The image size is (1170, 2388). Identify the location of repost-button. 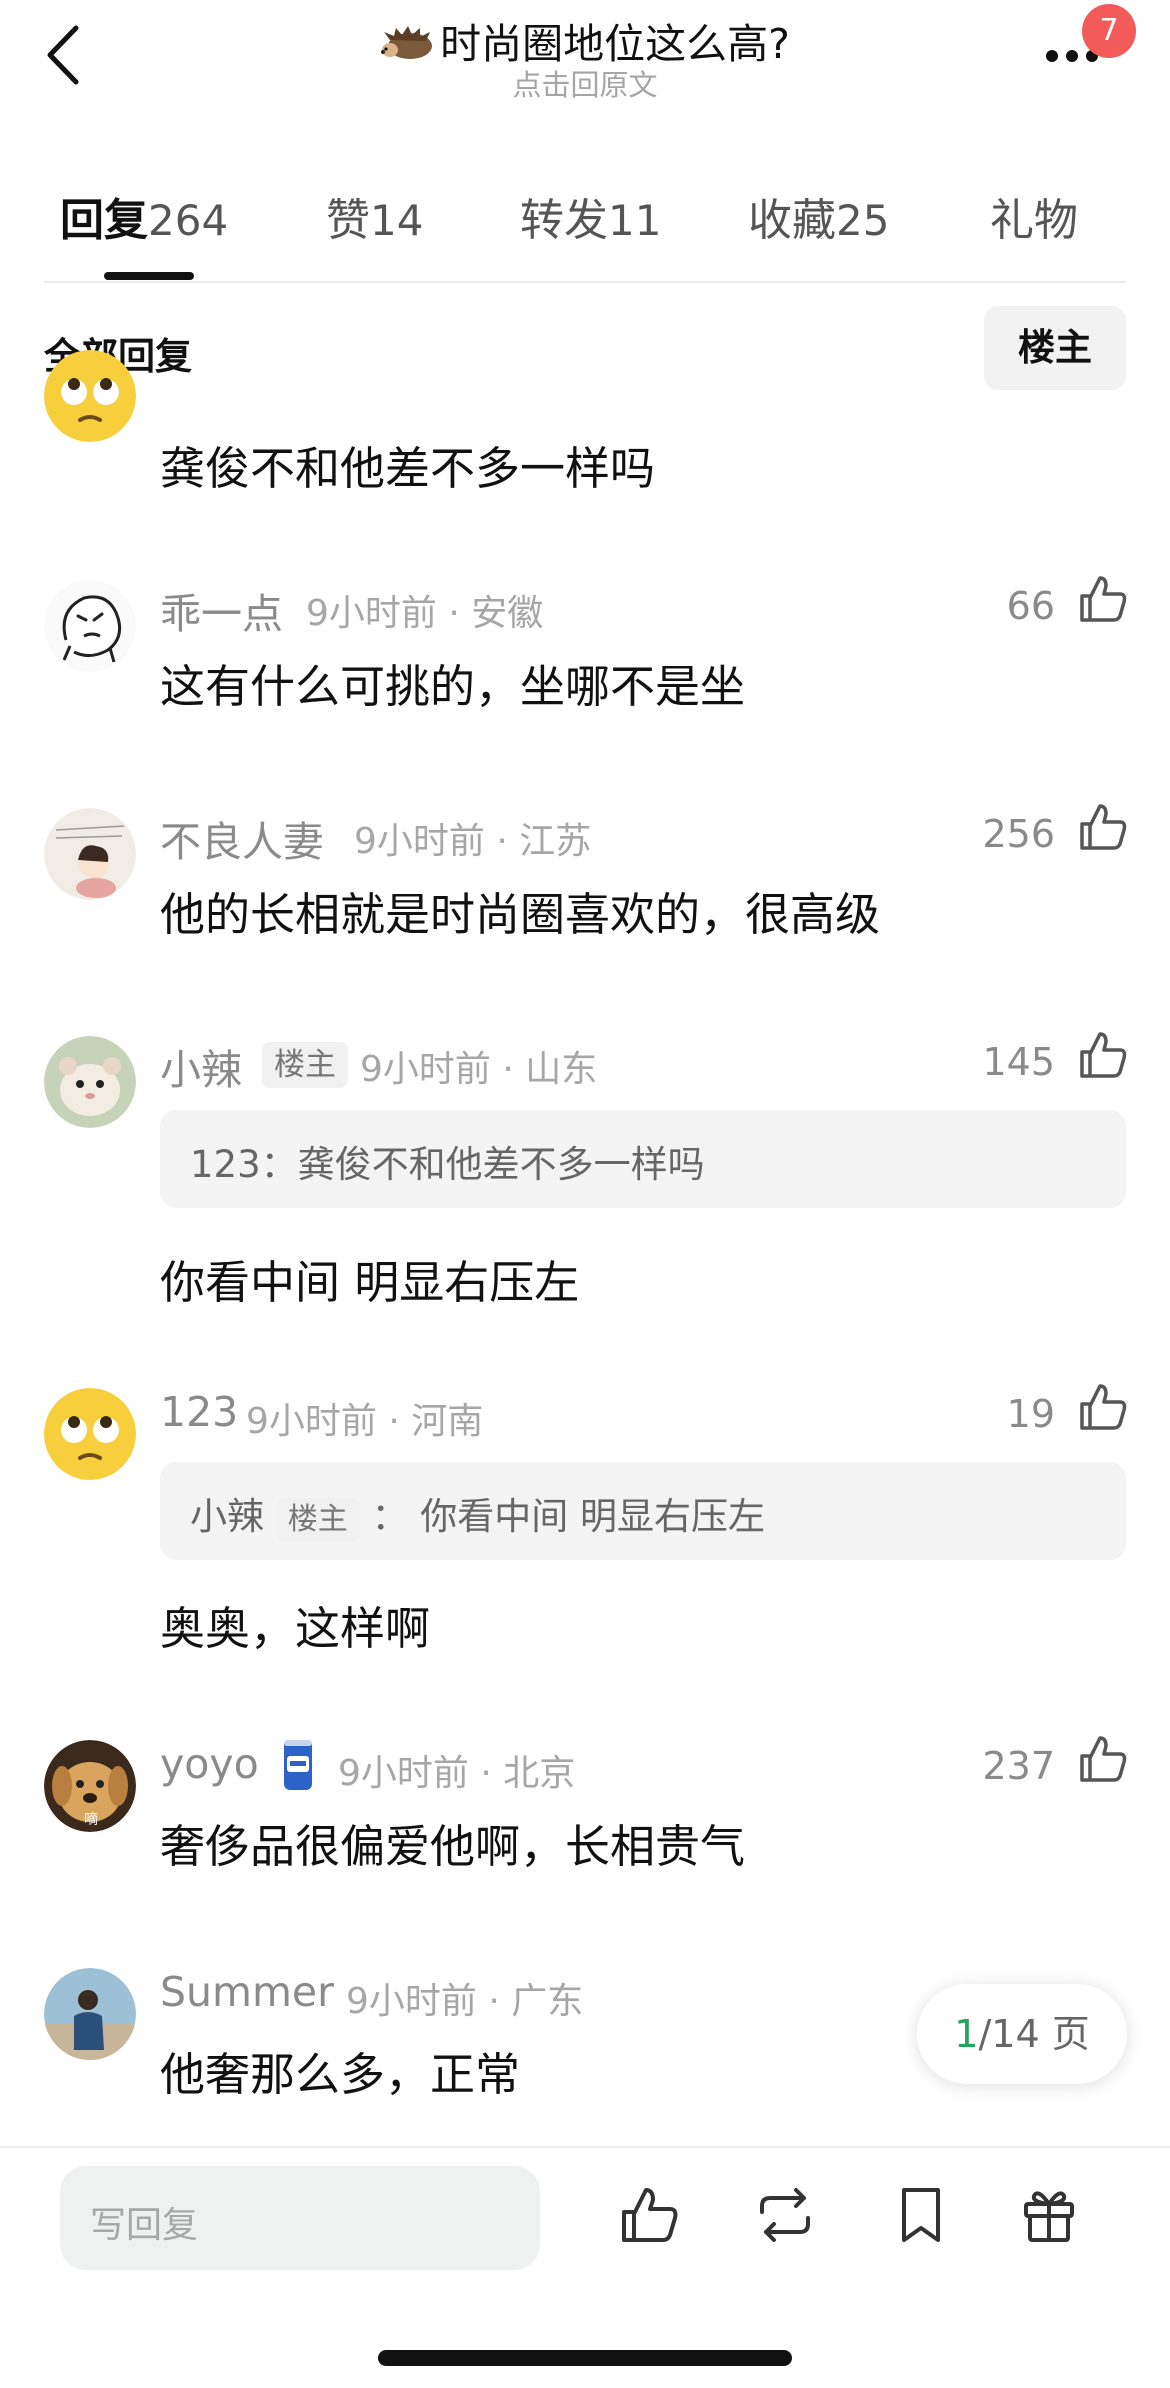
(785, 2215).